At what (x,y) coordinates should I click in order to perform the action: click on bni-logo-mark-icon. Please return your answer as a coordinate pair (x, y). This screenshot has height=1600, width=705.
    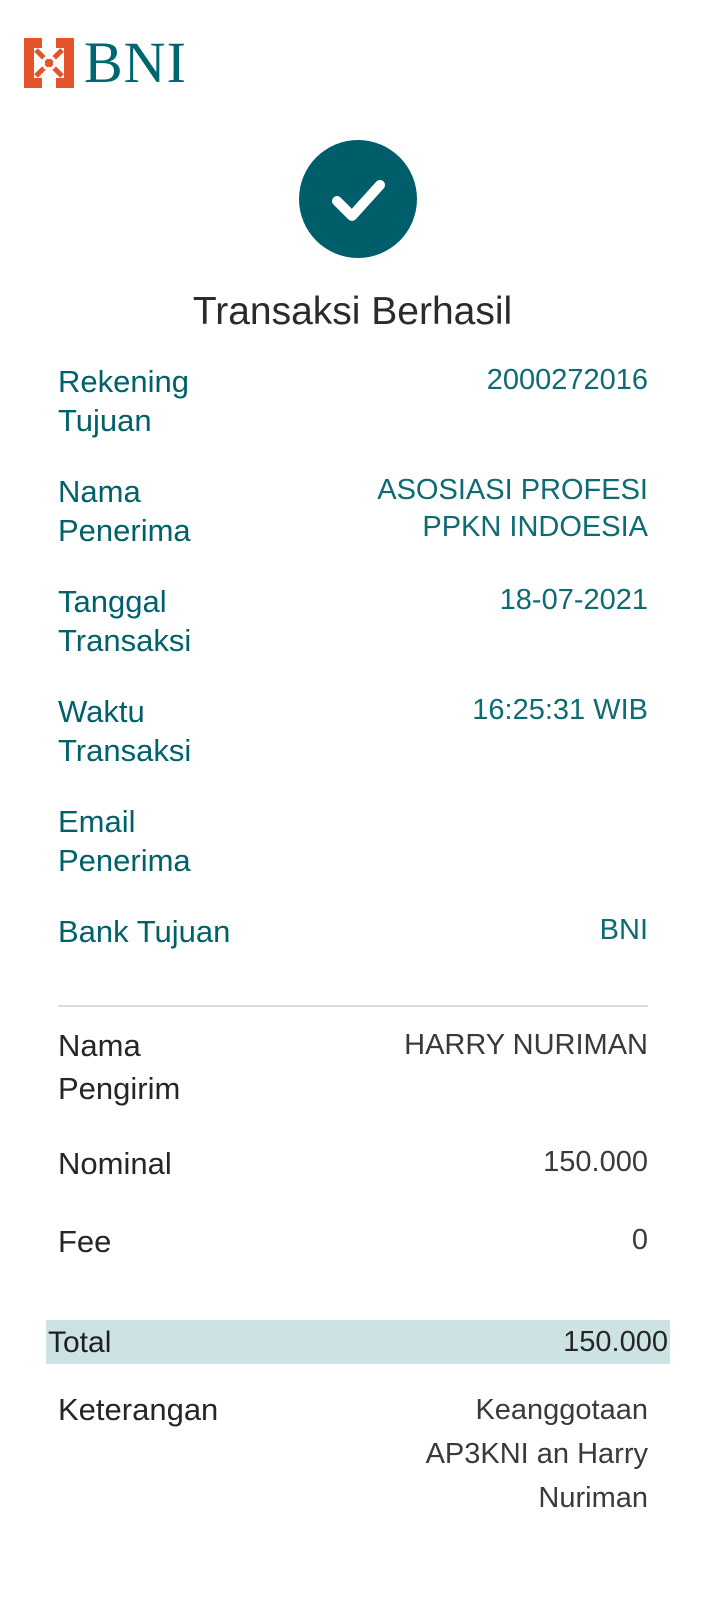
    Looking at the image, I should click on (49, 63).